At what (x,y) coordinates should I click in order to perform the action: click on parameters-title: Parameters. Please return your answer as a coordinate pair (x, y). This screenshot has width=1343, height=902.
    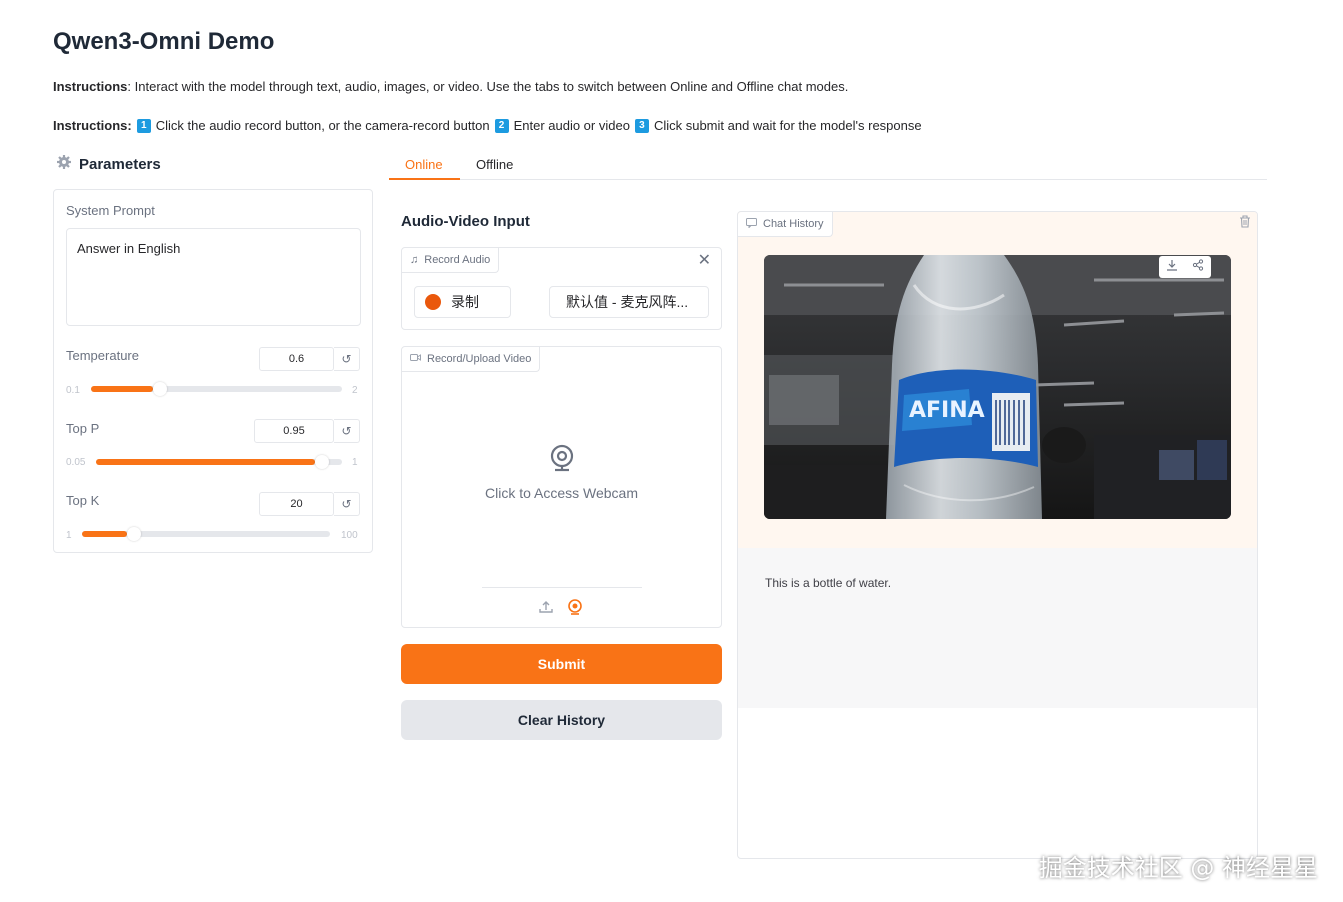
    Looking at the image, I should click on (120, 164).